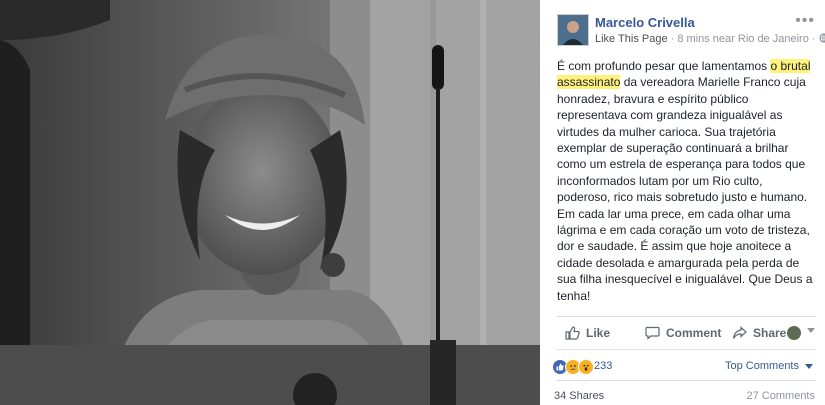 The image size is (825, 405). Describe the element at coordinates (821, 39) in the screenshot. I see `globe-icon` at that location.